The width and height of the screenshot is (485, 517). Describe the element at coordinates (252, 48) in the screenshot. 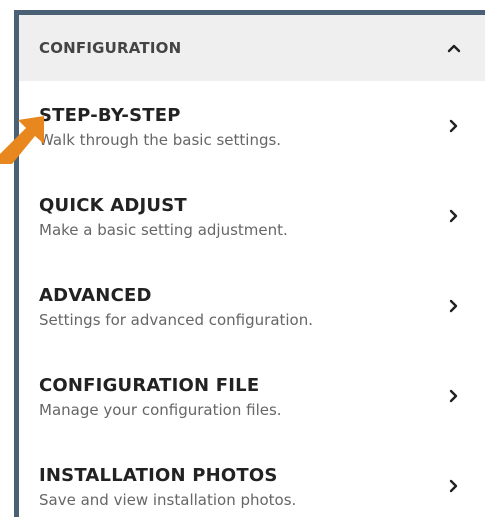

I see `configuration-panel-header: CONFIGURATION` at that location.